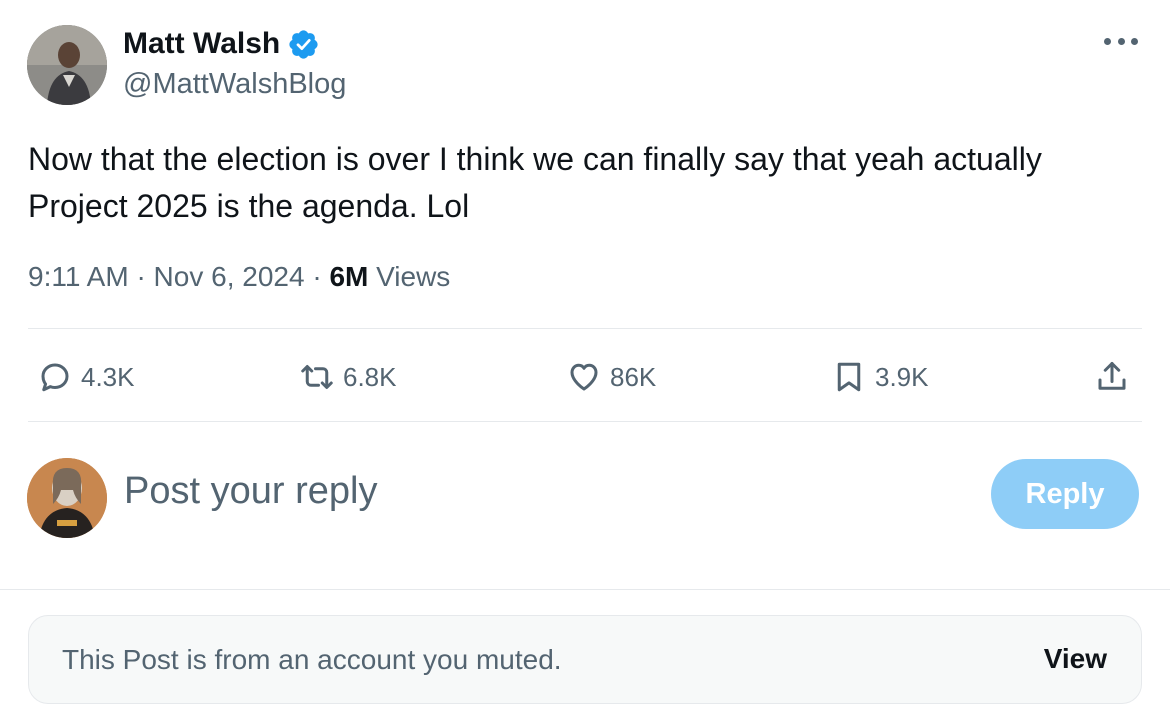 This screenshot has width=1170, height=710. What do you see at coordinates (317, 377) in the screenshot?
I see `retweet-icon` at bounding box center [317, 377].